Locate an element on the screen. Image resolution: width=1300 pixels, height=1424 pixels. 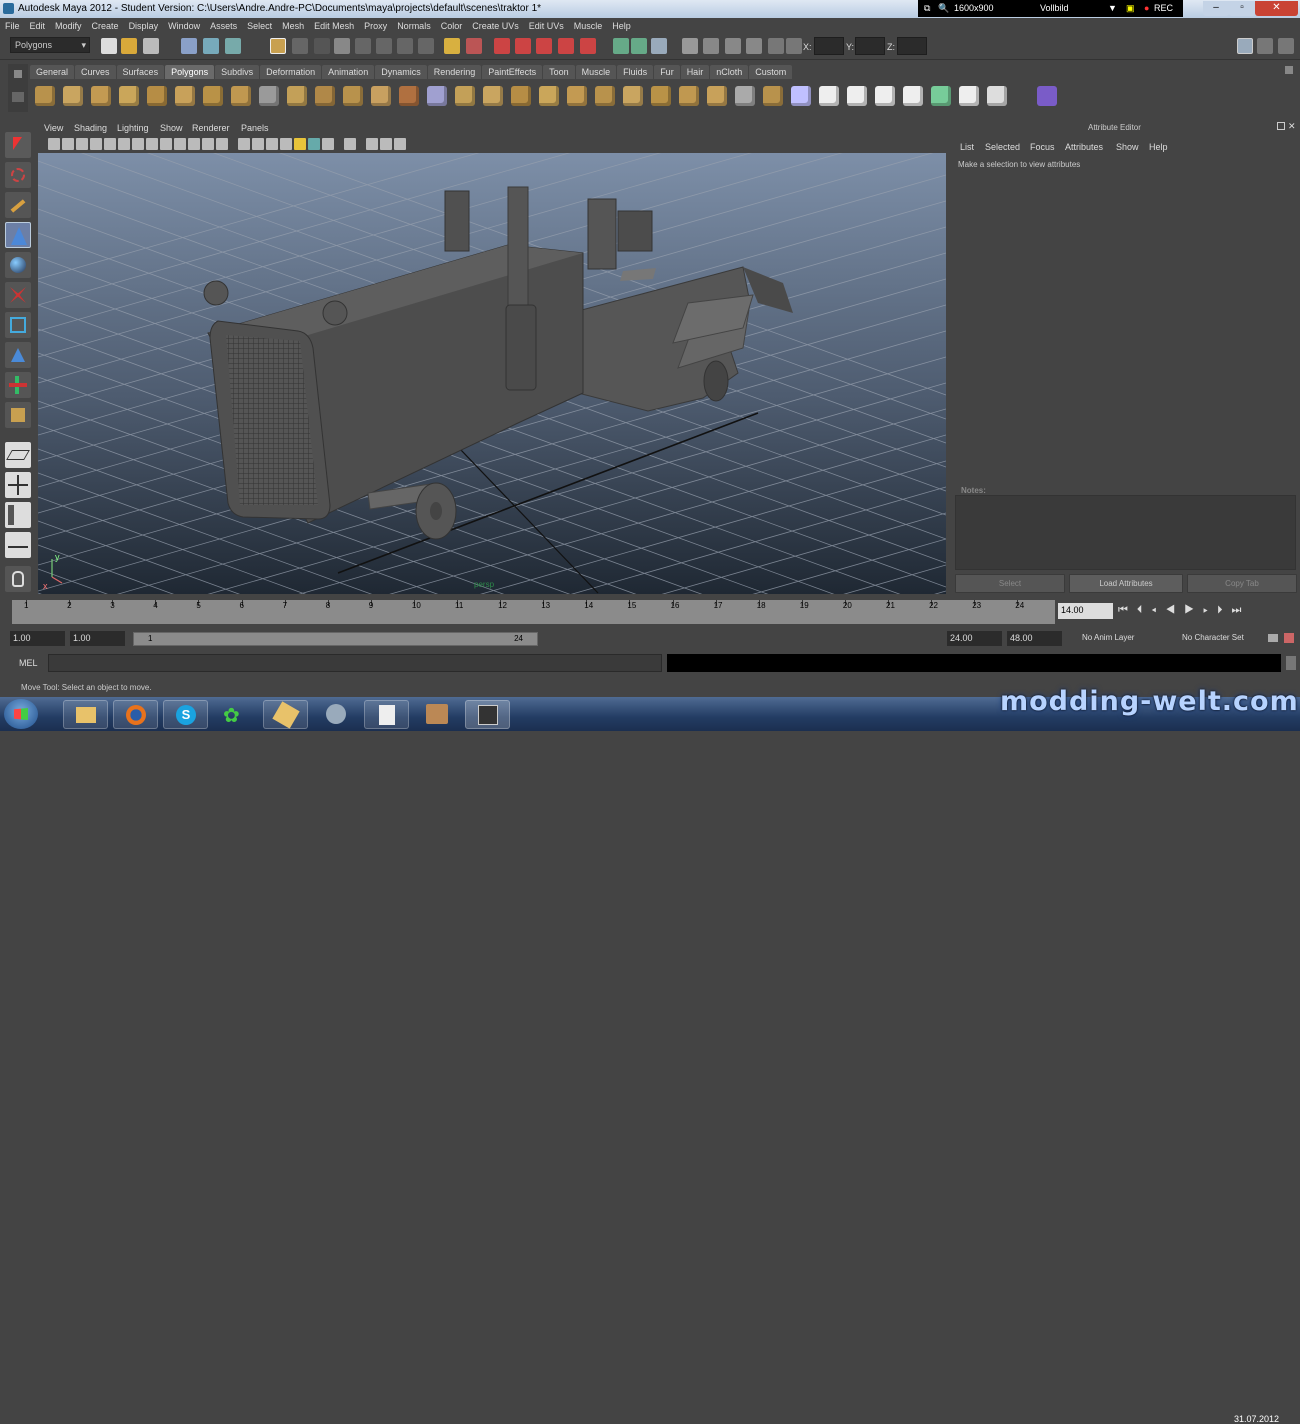
last-tool-icon is located at coordinates (18, 415).